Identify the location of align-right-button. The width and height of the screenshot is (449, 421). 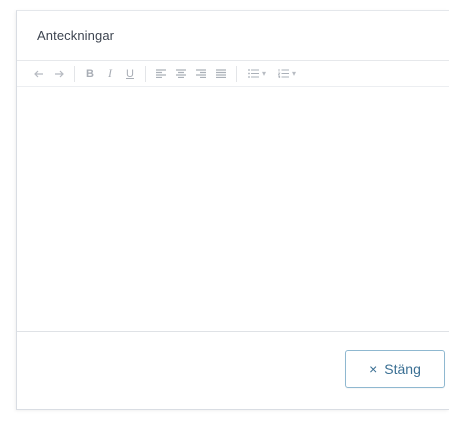
(201, 74).